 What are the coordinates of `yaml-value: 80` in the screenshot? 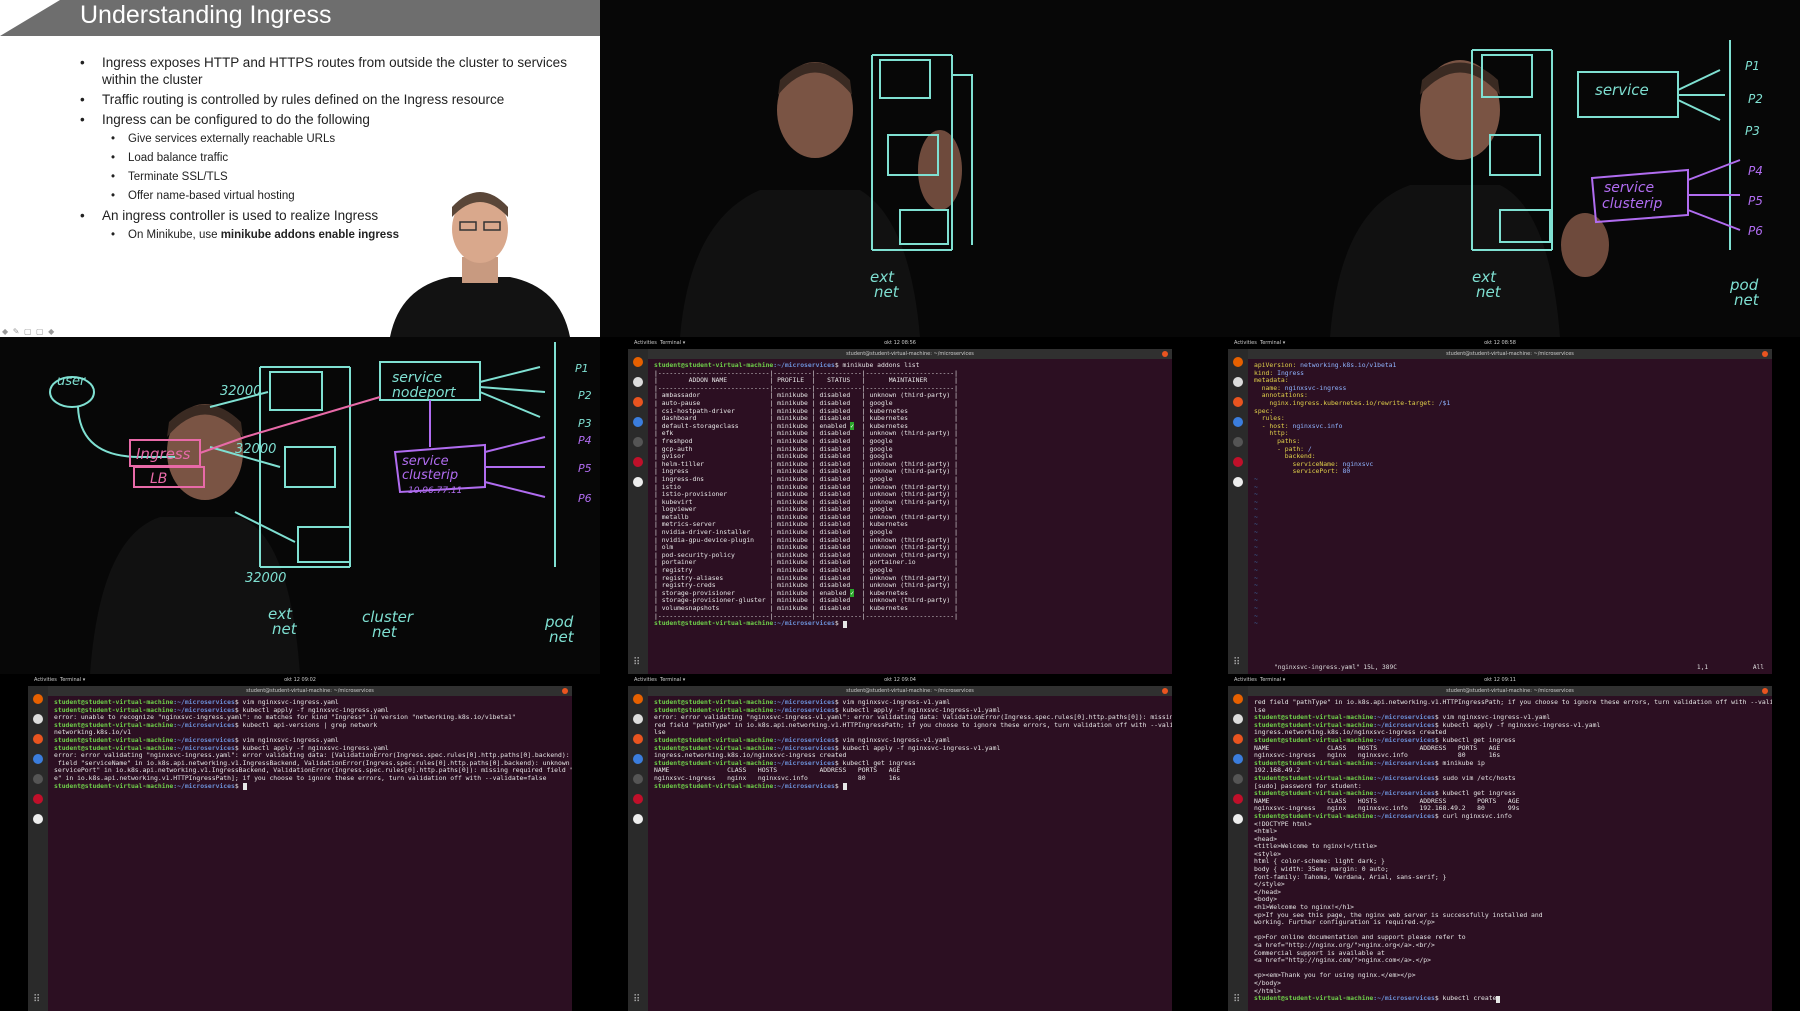 It's located at (1344, 471).